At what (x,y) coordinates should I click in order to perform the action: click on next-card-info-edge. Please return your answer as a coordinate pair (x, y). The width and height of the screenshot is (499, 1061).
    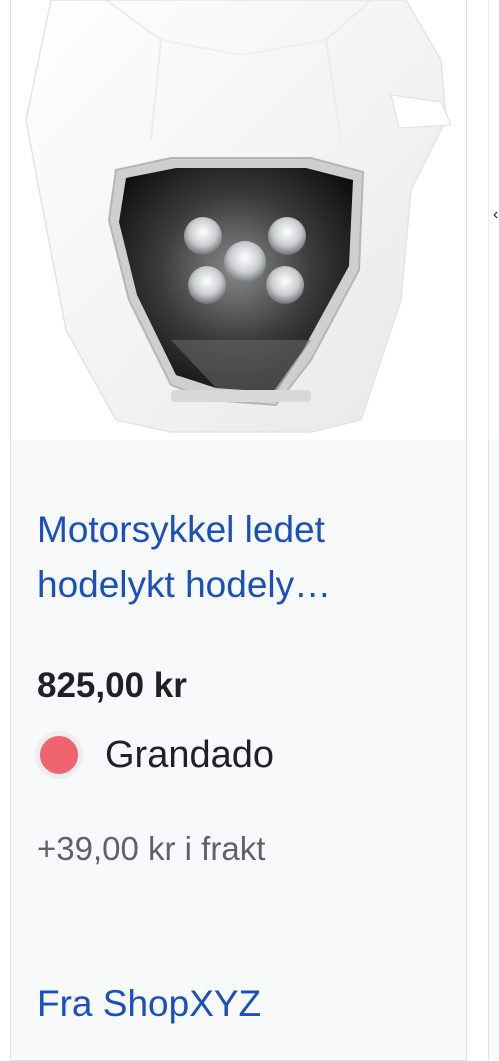
    Looking at the image, I should click on (493, 750).